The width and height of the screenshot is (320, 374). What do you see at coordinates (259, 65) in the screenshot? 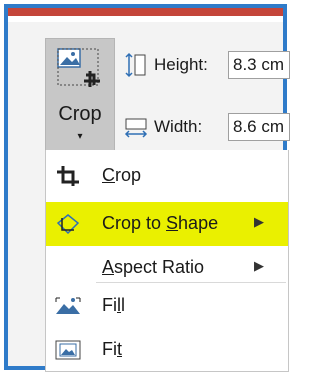
I see `height-input: 8.3 cm` at bounding box center [259, 65].